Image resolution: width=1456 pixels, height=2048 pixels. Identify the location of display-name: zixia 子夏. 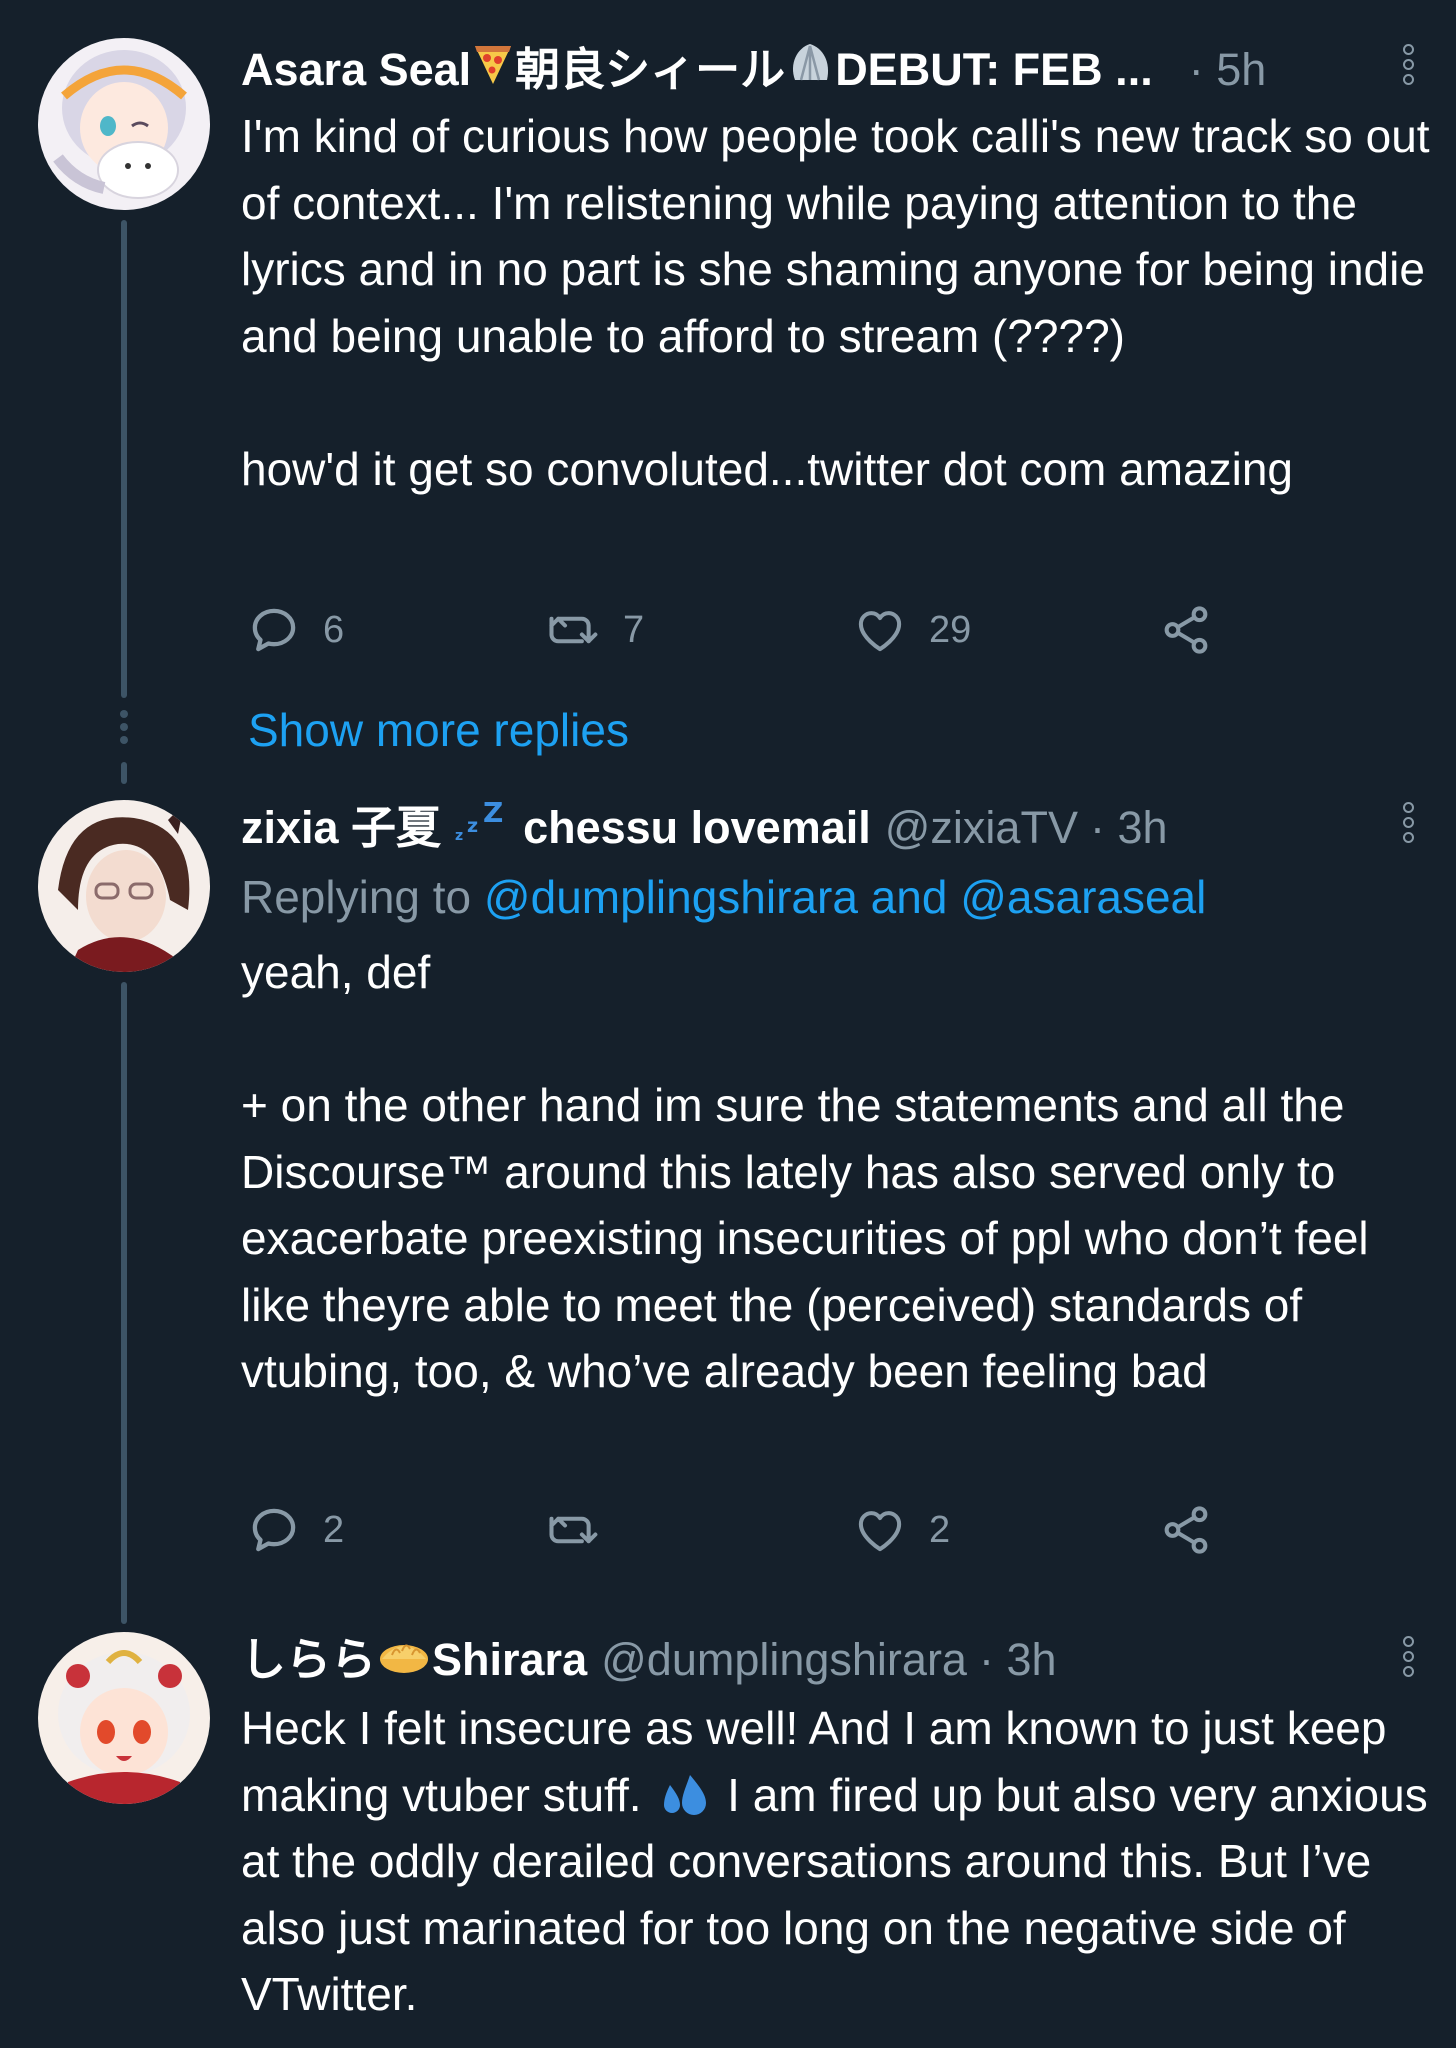
(341, 828).